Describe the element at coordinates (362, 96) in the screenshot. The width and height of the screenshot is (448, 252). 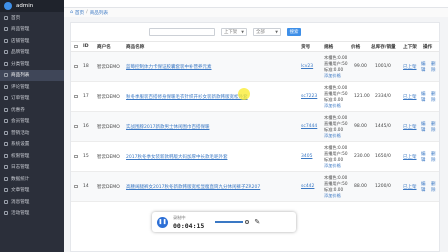
I see `cell-price: 121.00` at that location.